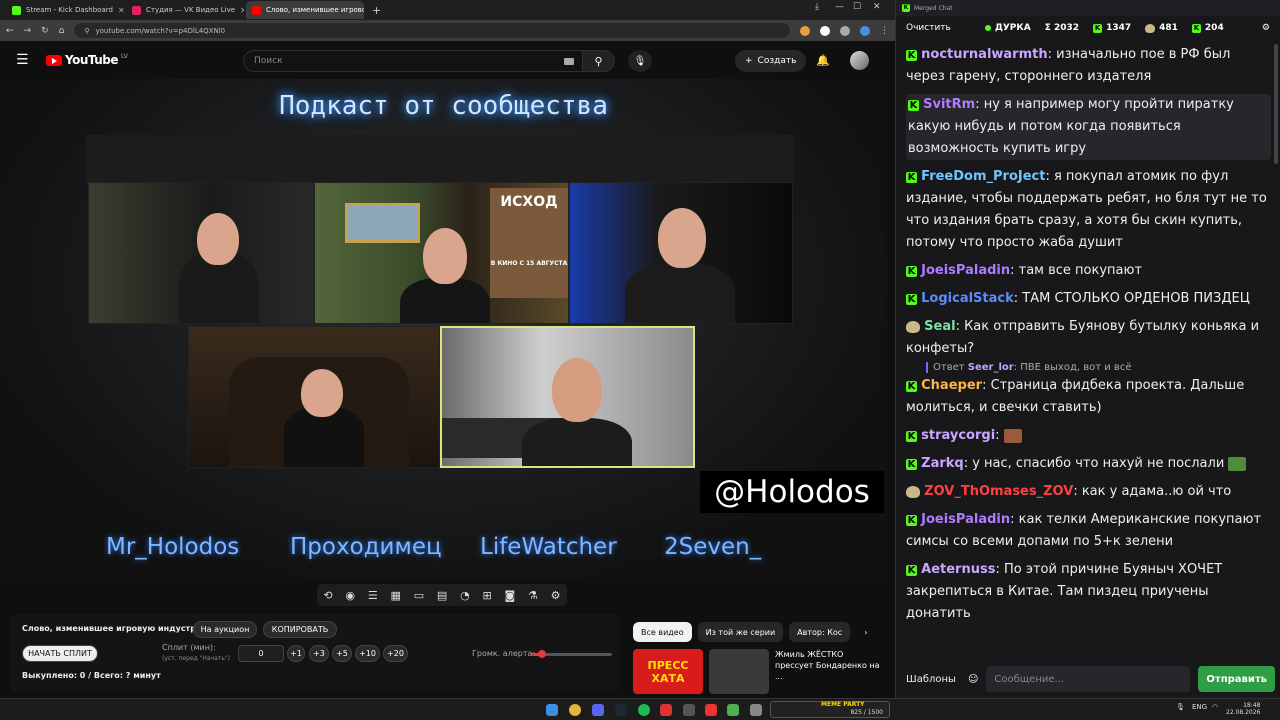 The width and height of the screenshot is (1280, 720). Describe the element at coordinates (859, 60) in the screenshot. I see `avatar` at that location.